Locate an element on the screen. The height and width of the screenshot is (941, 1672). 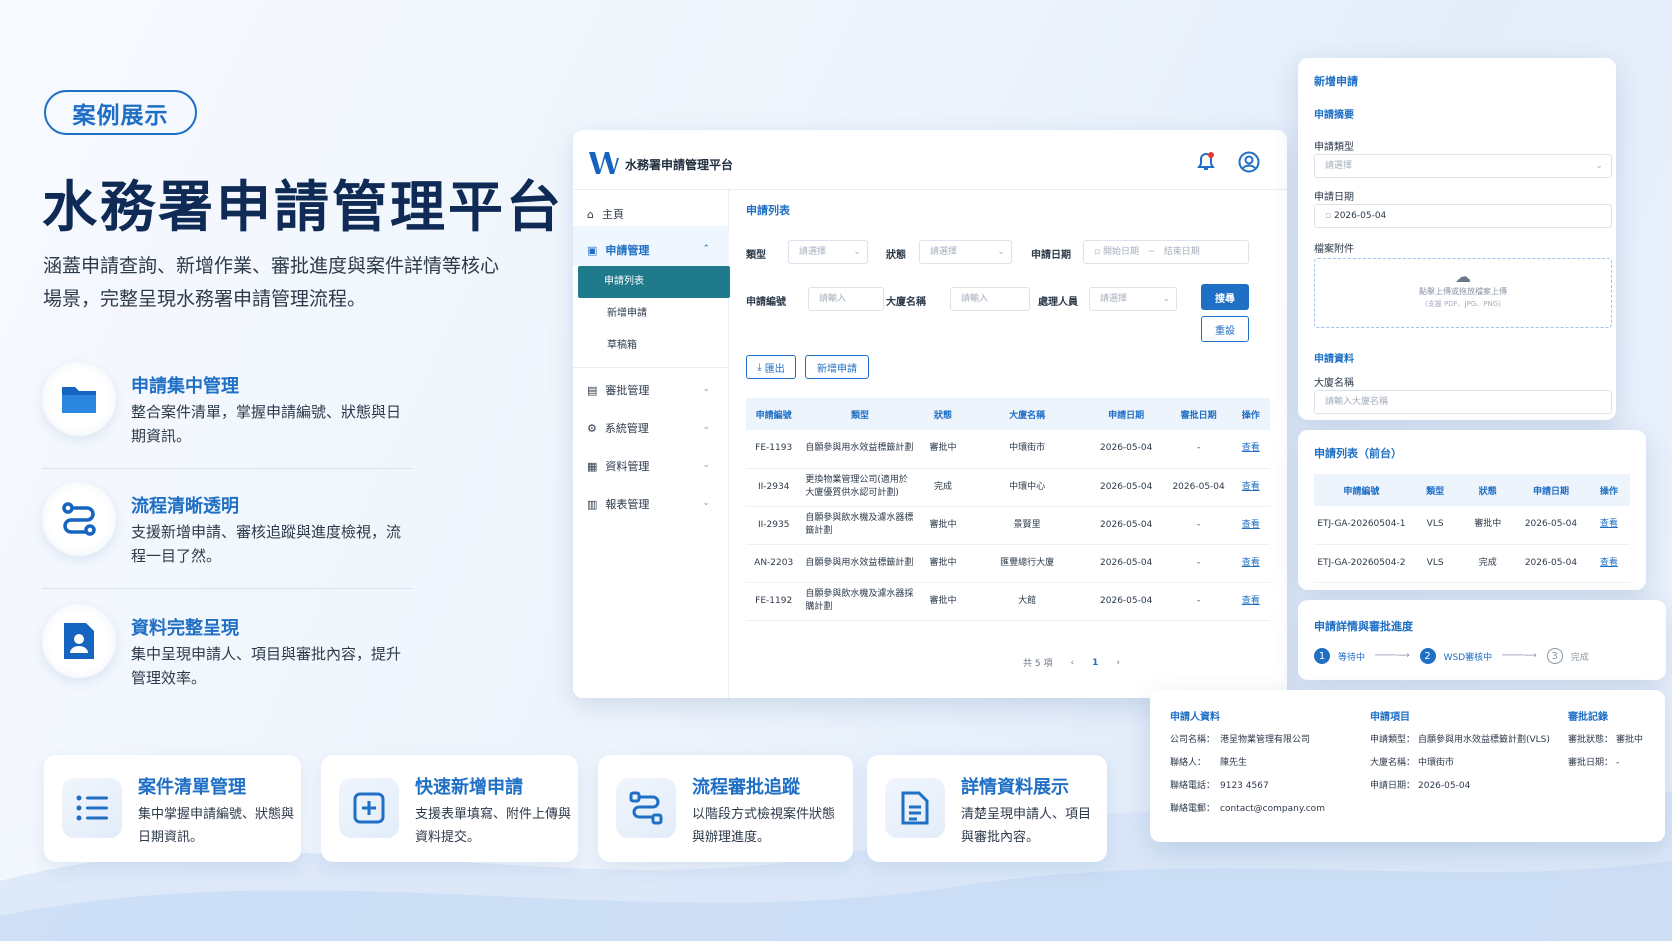
pagination-page: 1 is located at coordinates (1095, 663).